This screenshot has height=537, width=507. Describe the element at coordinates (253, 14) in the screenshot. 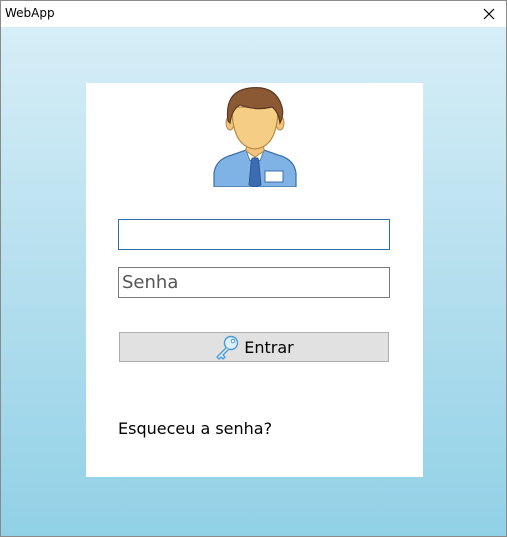

I see `title-bar: WebApp` at that location.